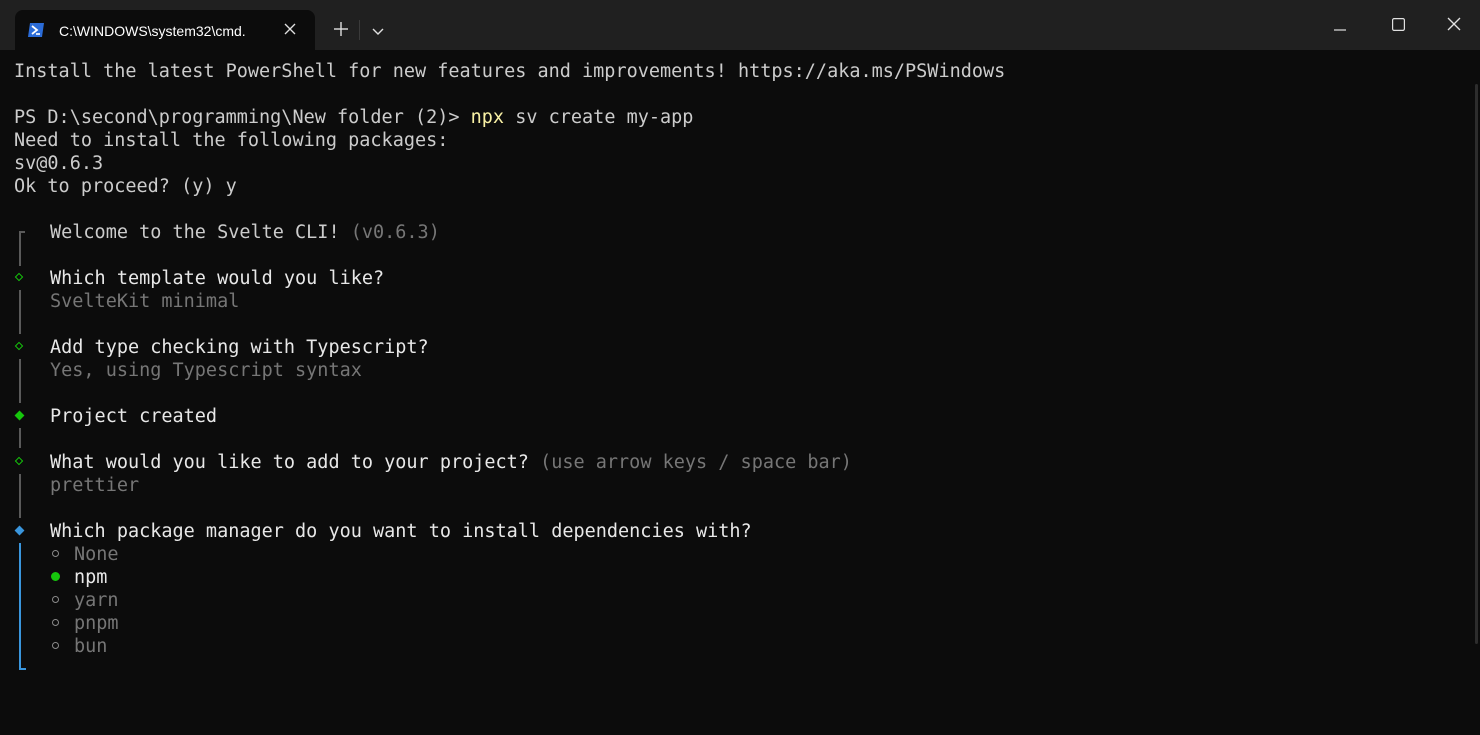 The width and height of the screenshot is (1480, 735). Describe the element at coordinates (22, 669) in the screenshot. I see `gutter-corner-bottom` at that location.